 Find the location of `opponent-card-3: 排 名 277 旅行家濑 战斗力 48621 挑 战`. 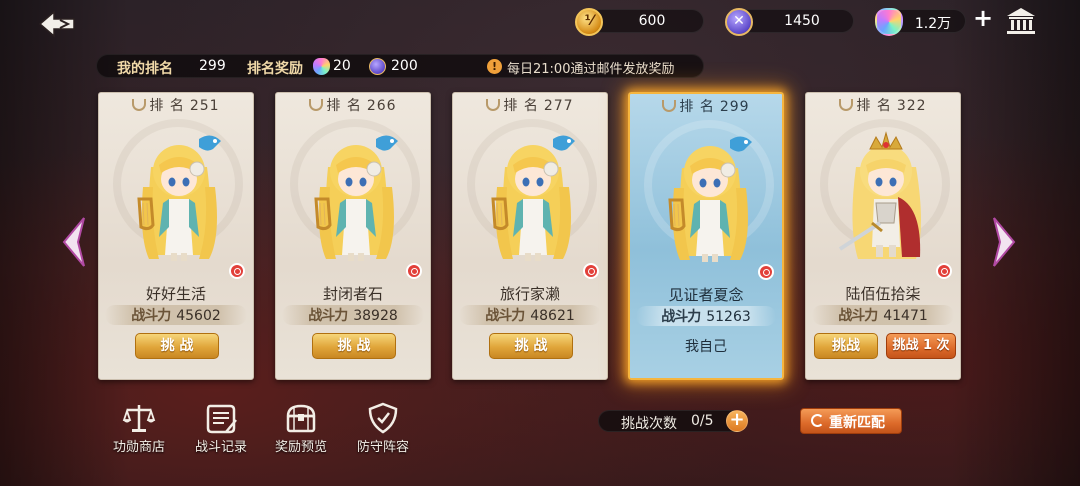

opponent-card-3: 排 名 277 旅行家濑 战斗力 48621 挑 战 is located at coordinates (530, 236).